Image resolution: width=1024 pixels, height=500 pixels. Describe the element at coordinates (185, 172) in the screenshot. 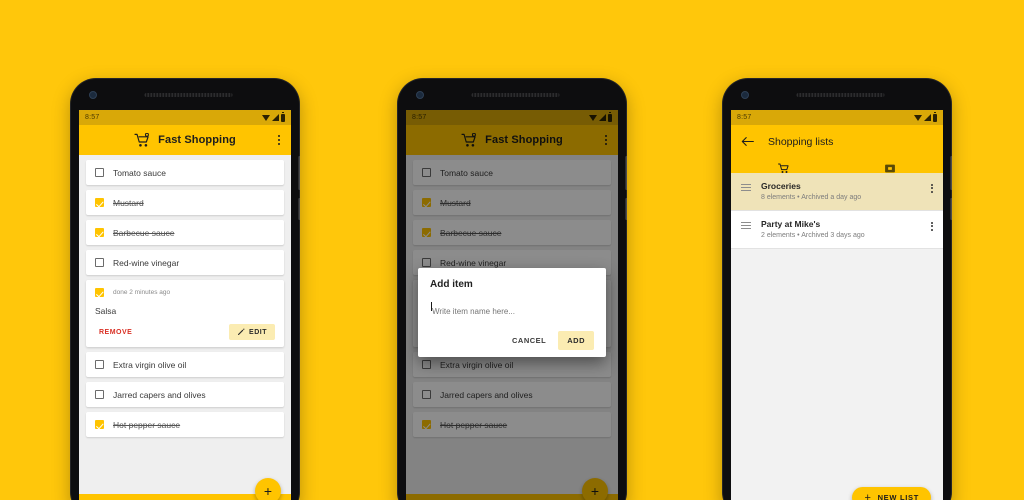

I see `list-item: Tomato sauce` at that location.